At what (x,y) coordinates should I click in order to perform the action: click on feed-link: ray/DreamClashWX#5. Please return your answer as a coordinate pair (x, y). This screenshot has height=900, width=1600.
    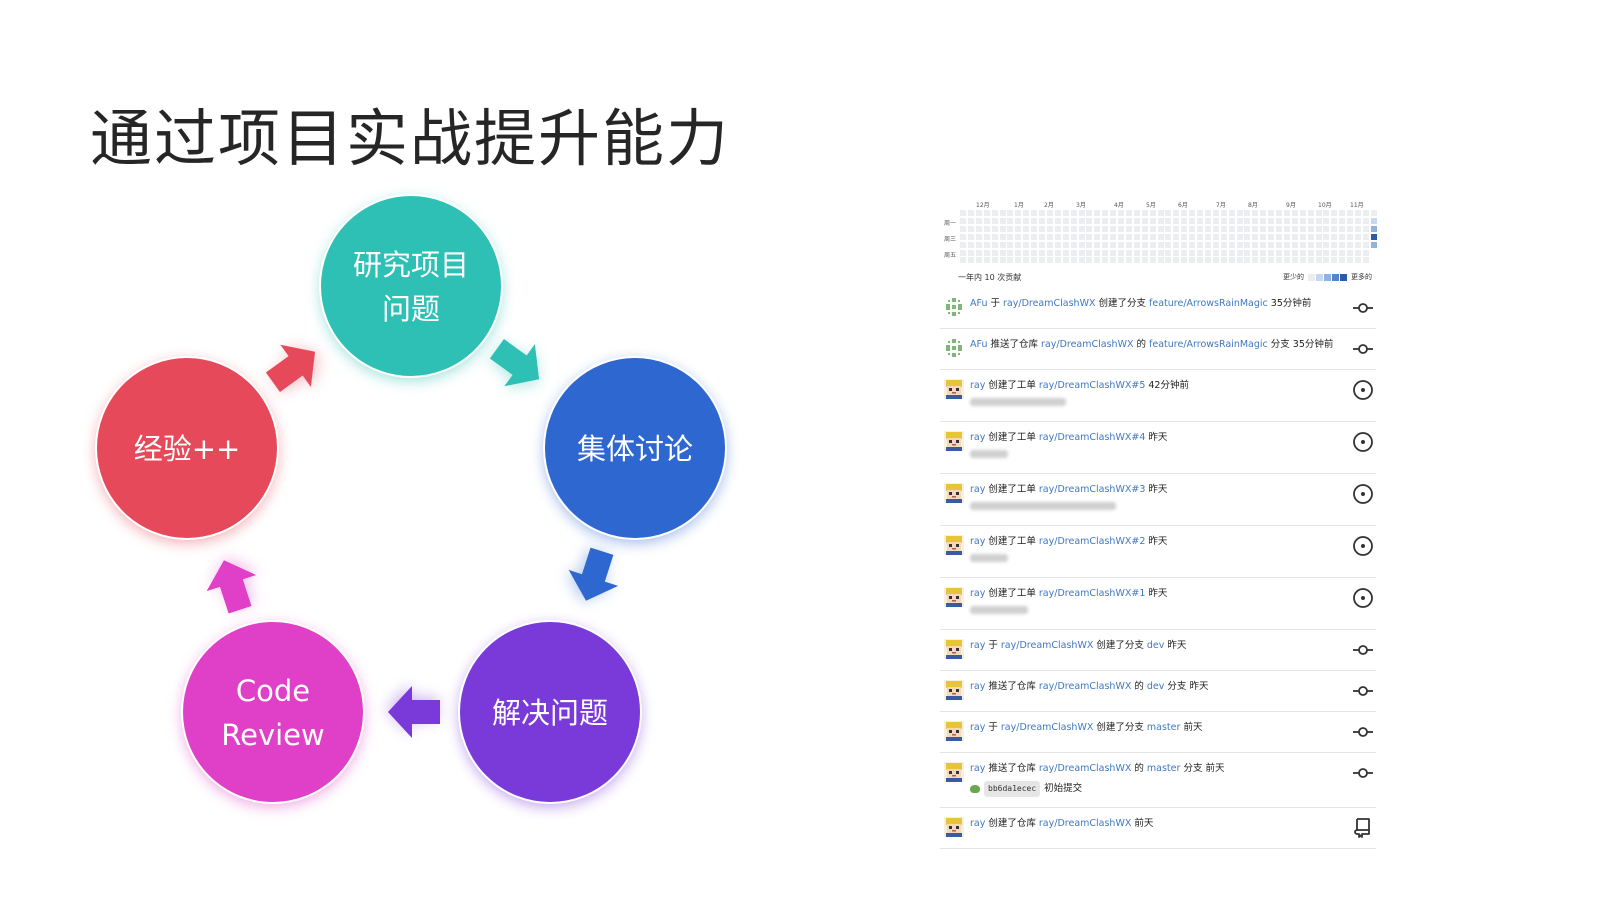
    Looking at the image, I should click on (1092, 385).